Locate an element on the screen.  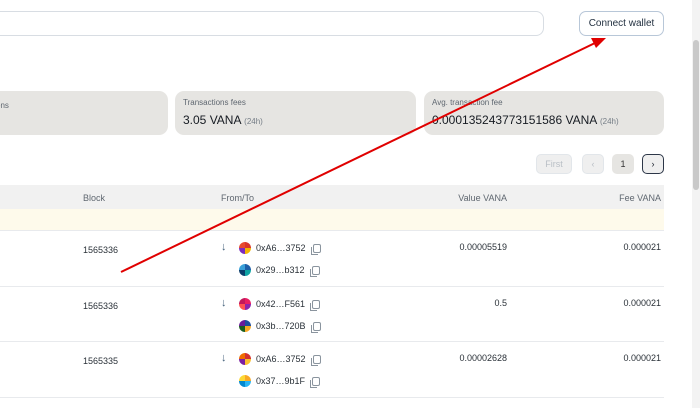
chevron-right-icon: › is located at coordinates (653, 164).